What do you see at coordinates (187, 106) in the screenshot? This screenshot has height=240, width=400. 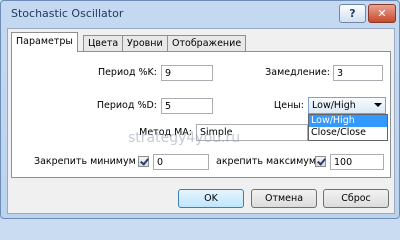 I see `period-d-field: 5` at bounding box center [187, 106].